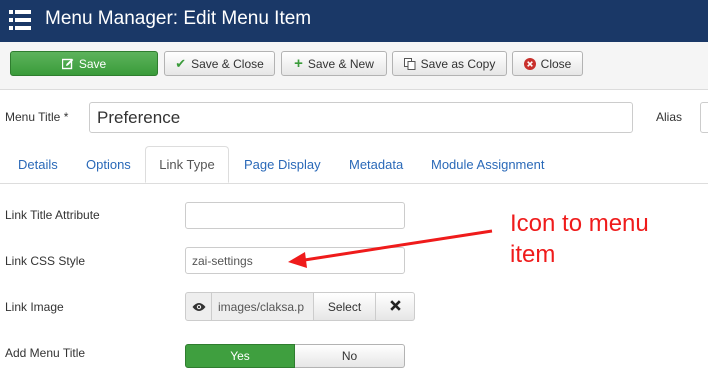 Image resolution: width=708 pixels, height=389 pixels. I want to click on annotation-arrow, so click(390, 248).